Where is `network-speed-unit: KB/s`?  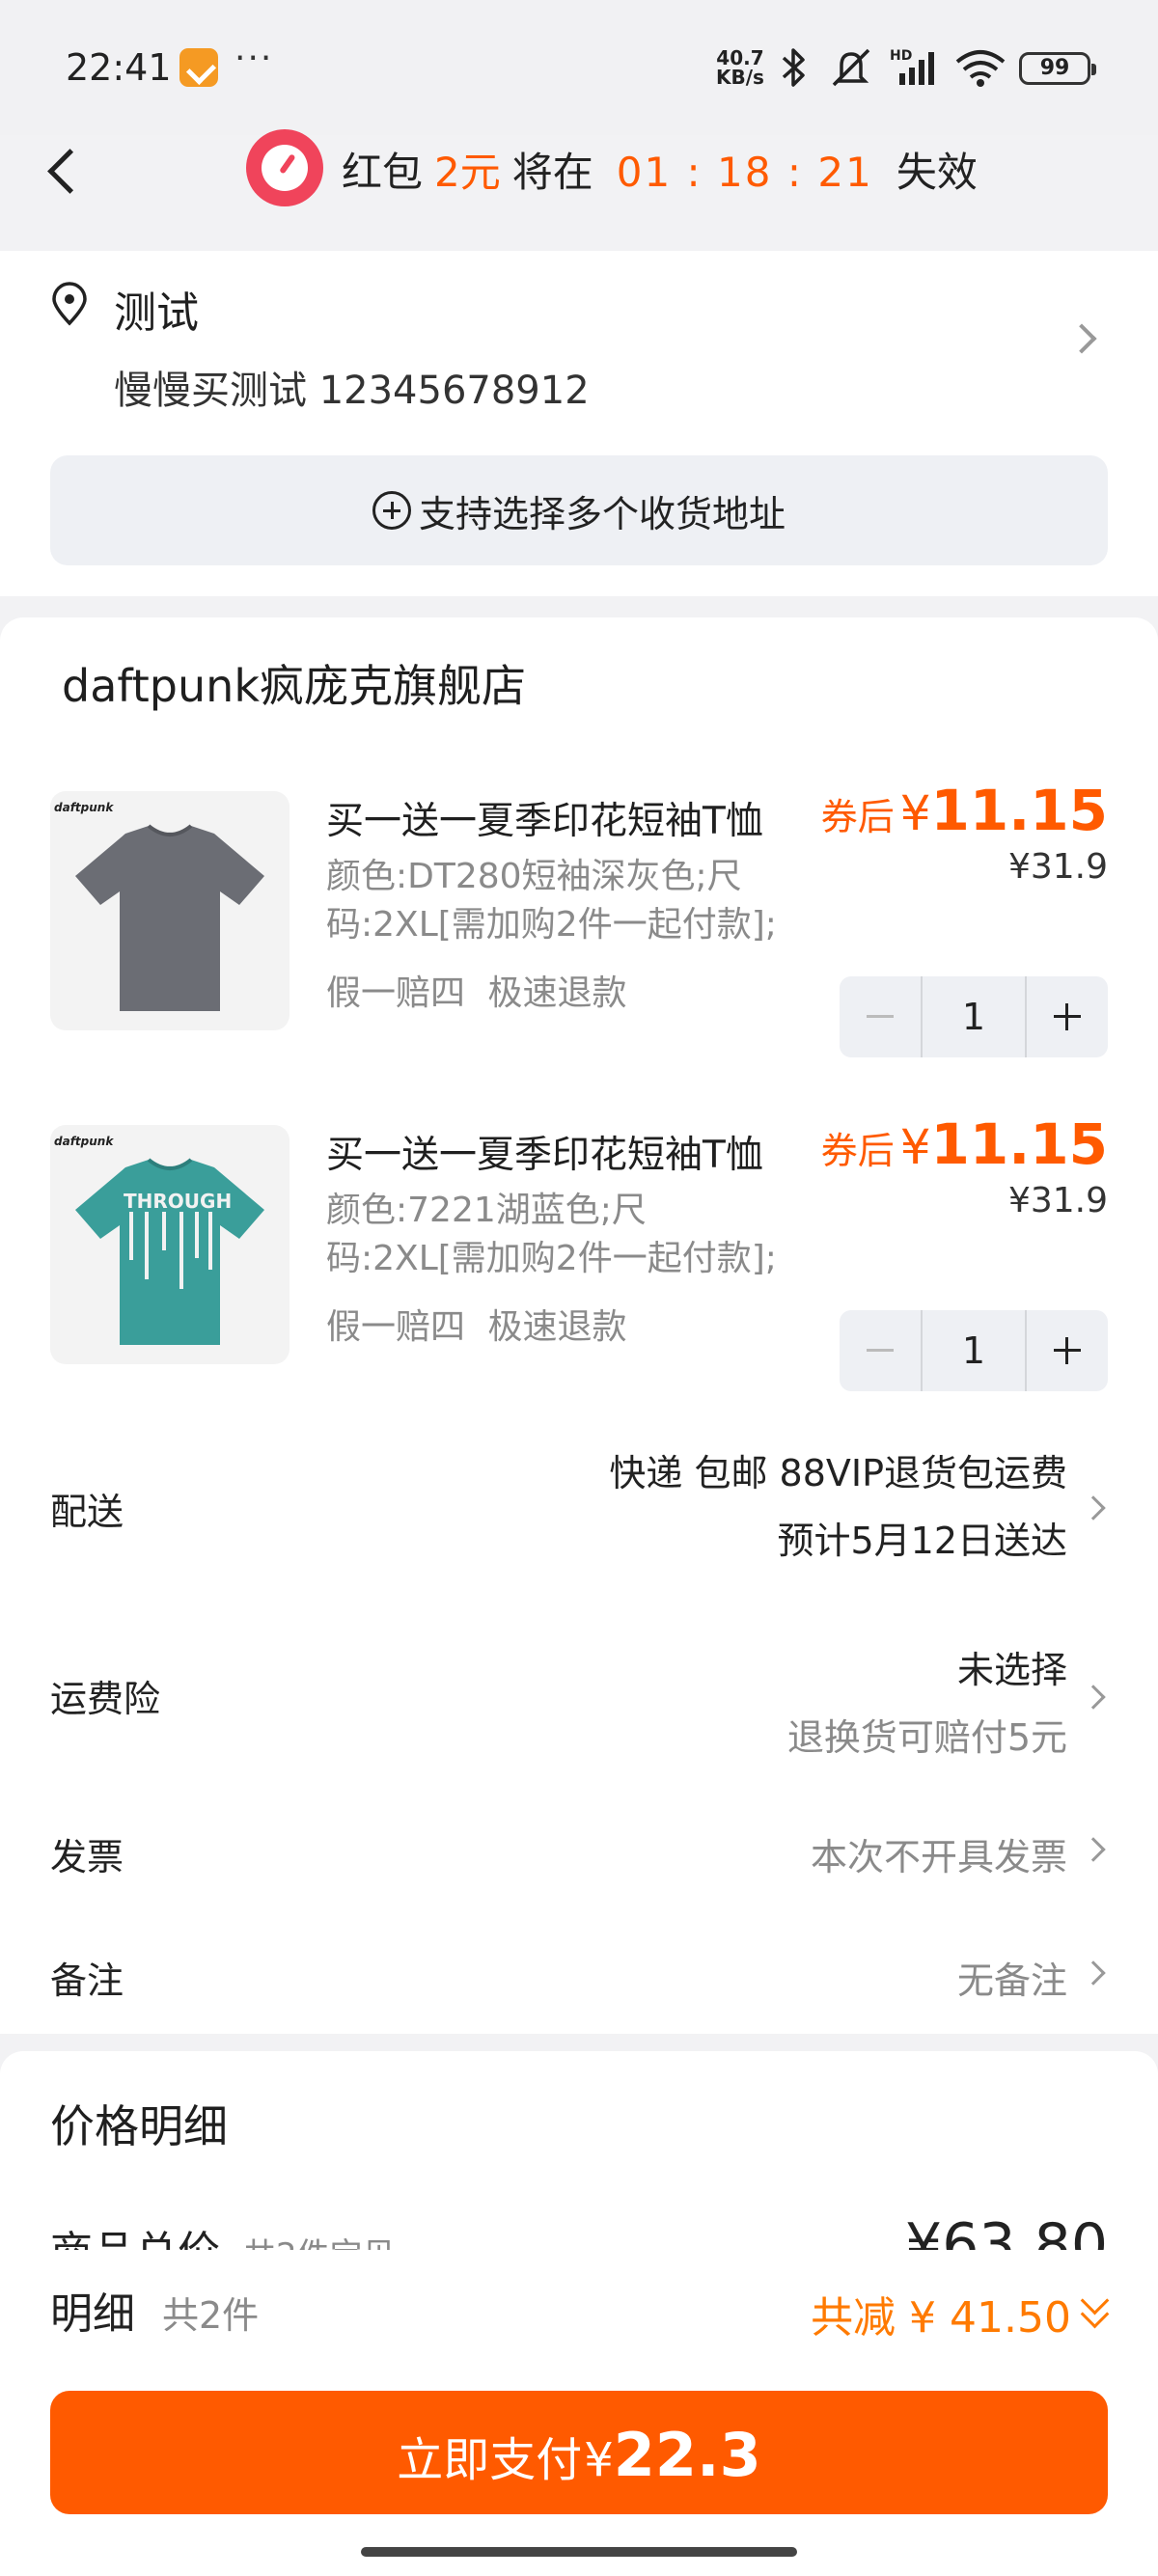
network-speed-unit: KB/s is located at coordinates (740, 78).